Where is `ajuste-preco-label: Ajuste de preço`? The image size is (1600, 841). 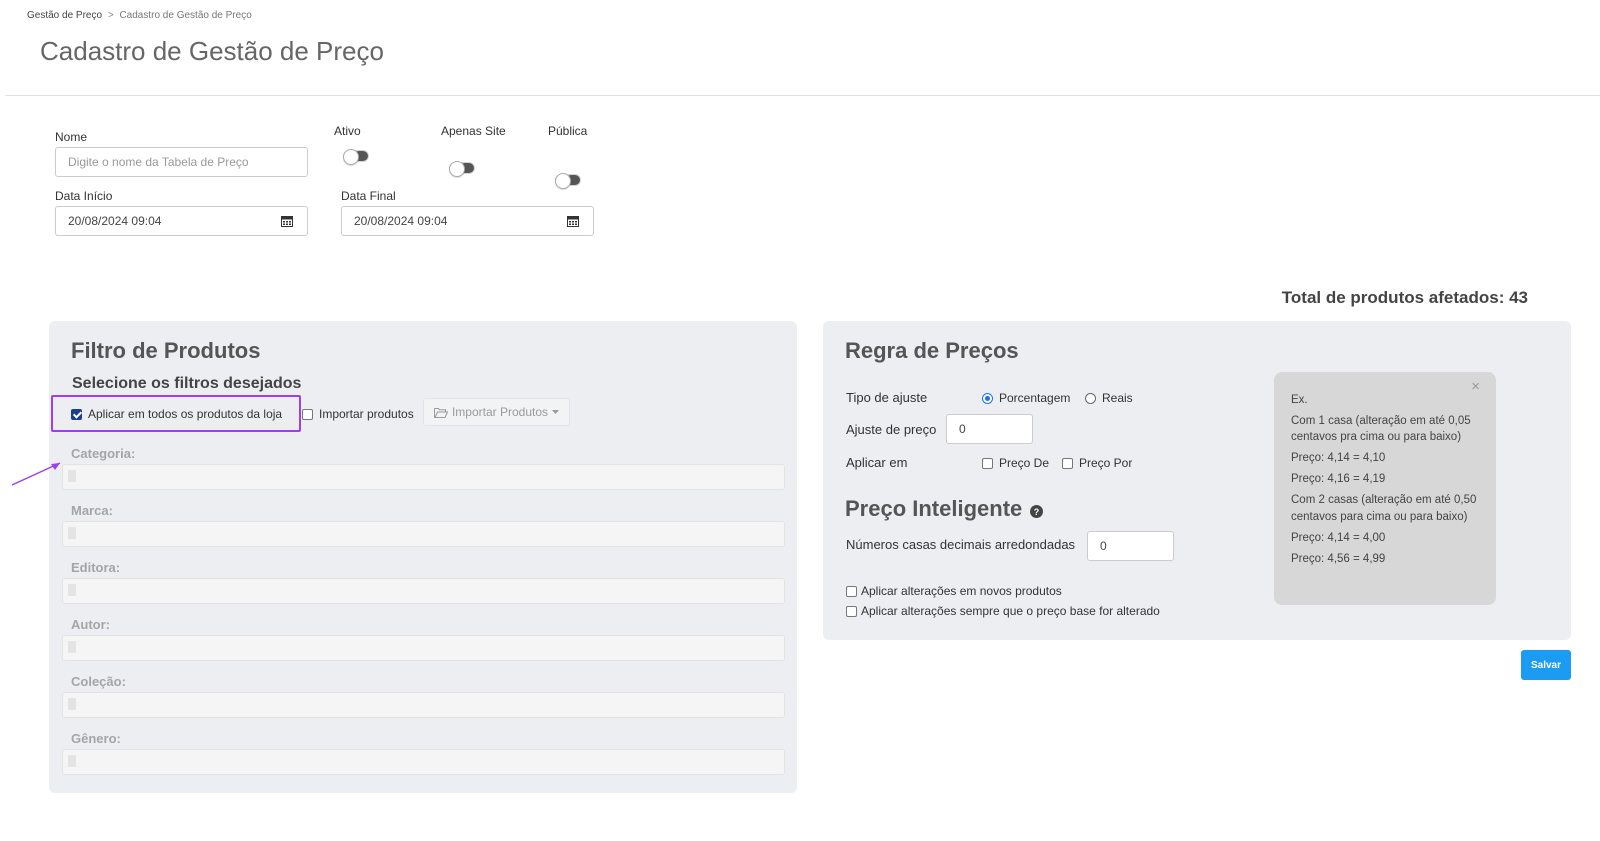
ajuste-preco-label: Ajuste de preço is located at coordinates (891, 429).